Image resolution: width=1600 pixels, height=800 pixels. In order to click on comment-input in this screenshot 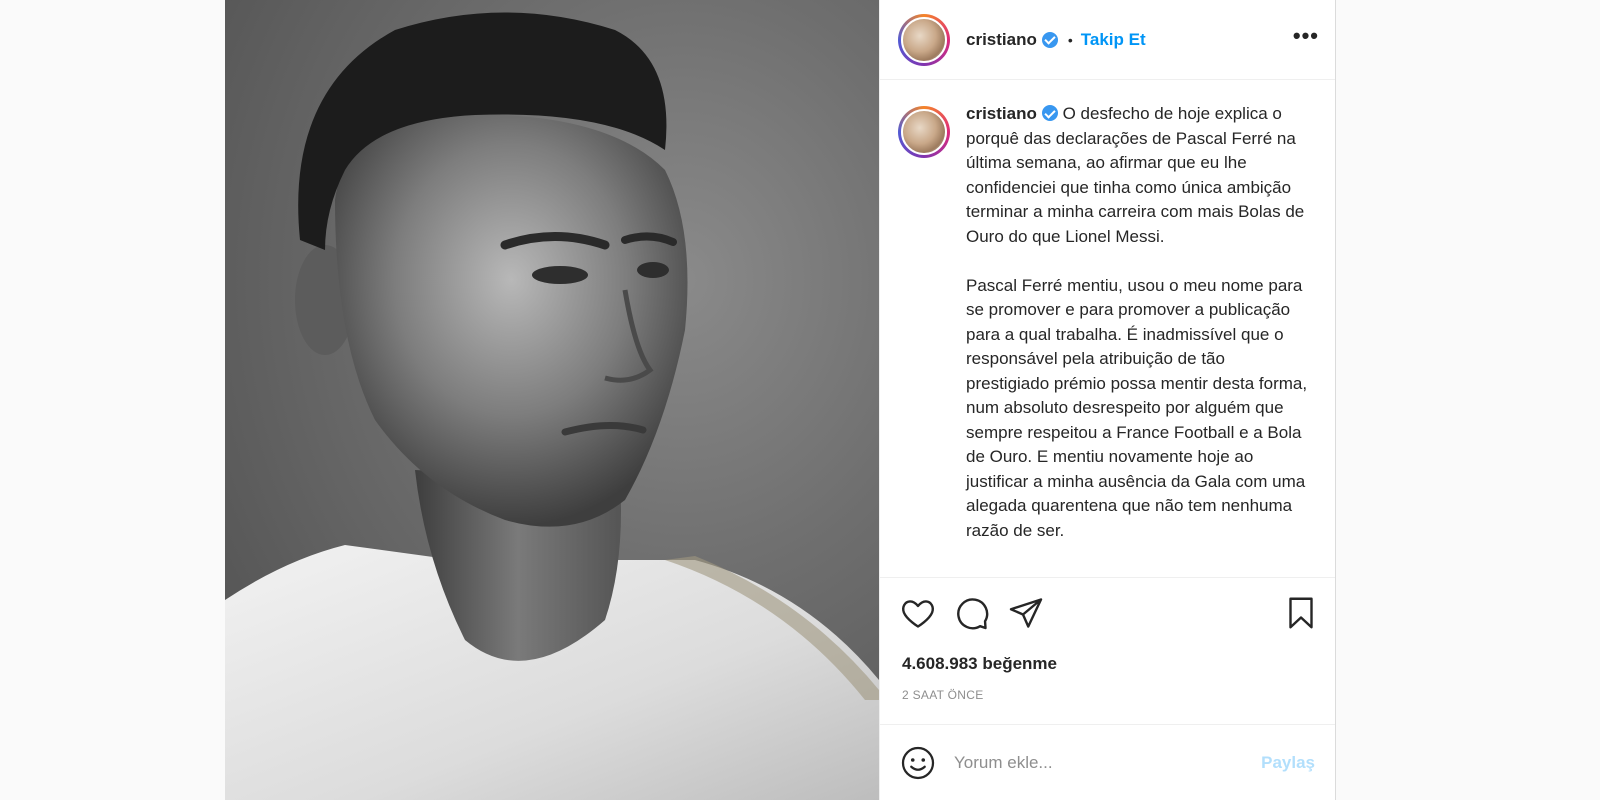, I will do `click(1108, 762)`.